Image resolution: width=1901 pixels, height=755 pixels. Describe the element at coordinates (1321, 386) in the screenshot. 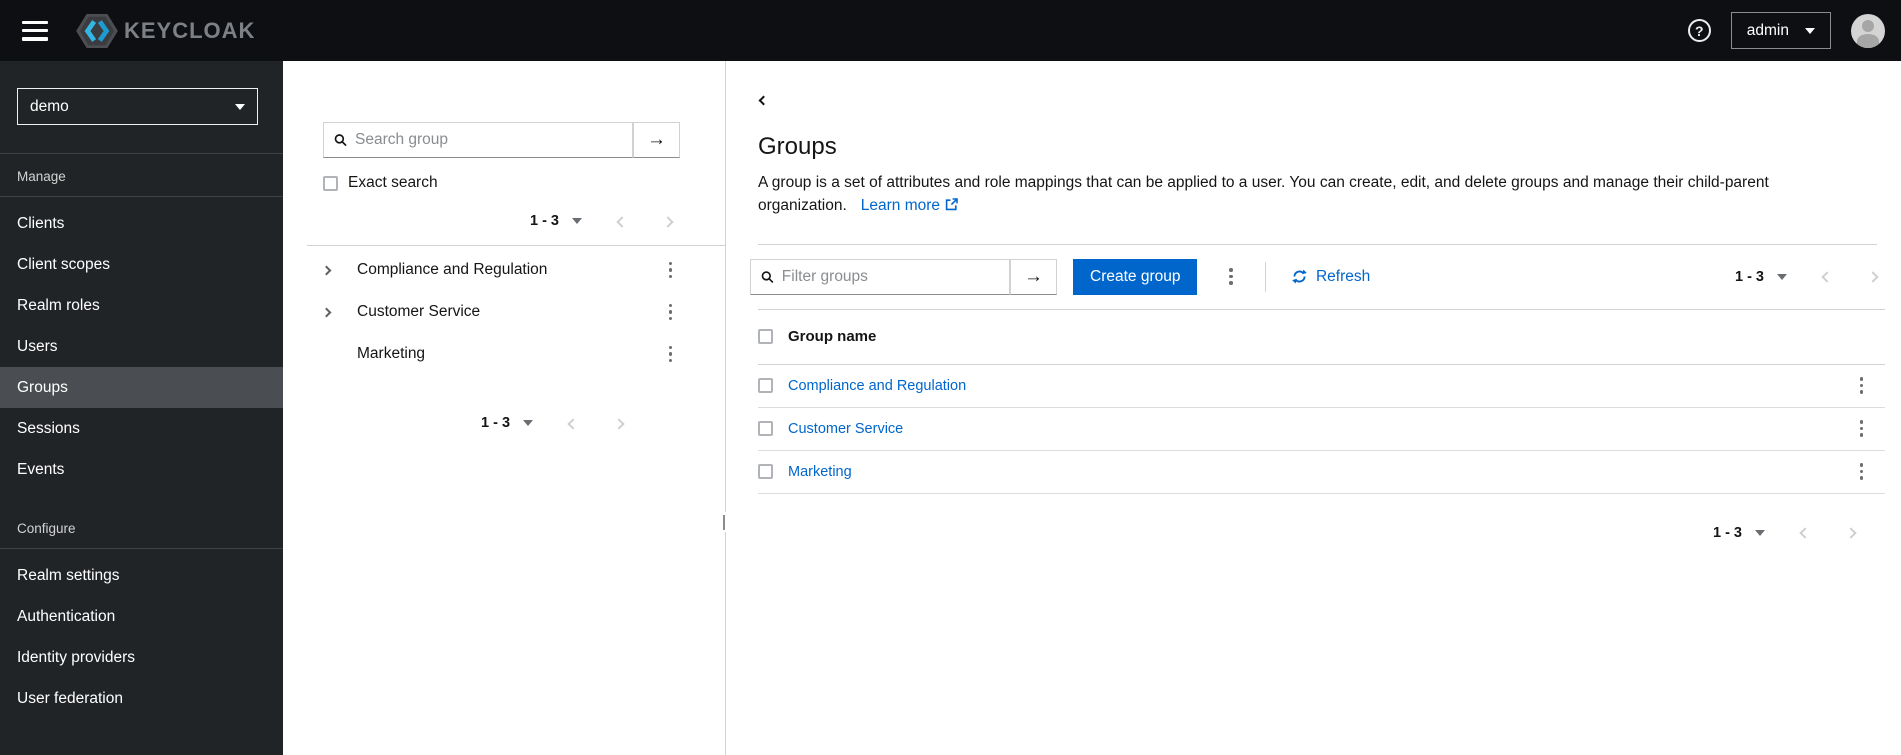

I see `table-row: Compliance and Regulation` at that location.